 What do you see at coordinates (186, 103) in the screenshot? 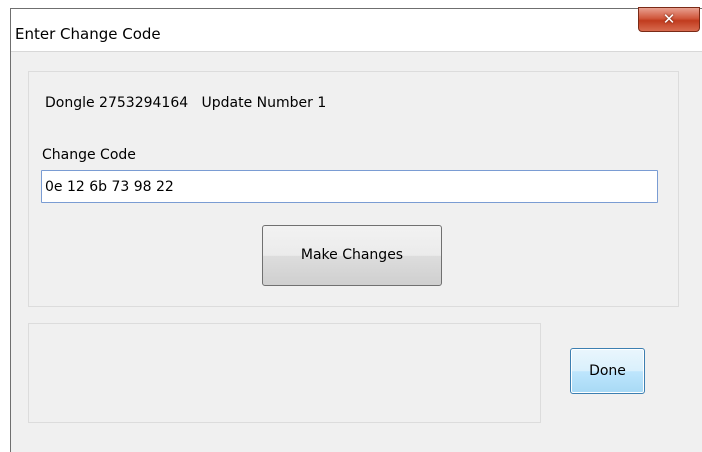
I see `dongle-info-text: Dongle 2753294164 Update Number 1` at bounding box center [186, 103].